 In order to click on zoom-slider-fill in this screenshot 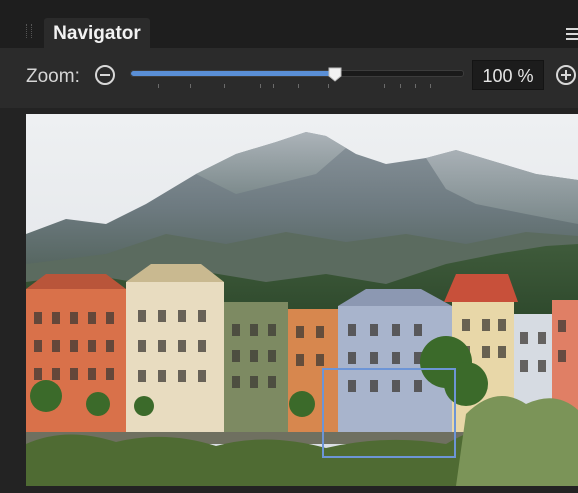, I will do `click(234, 73)`.